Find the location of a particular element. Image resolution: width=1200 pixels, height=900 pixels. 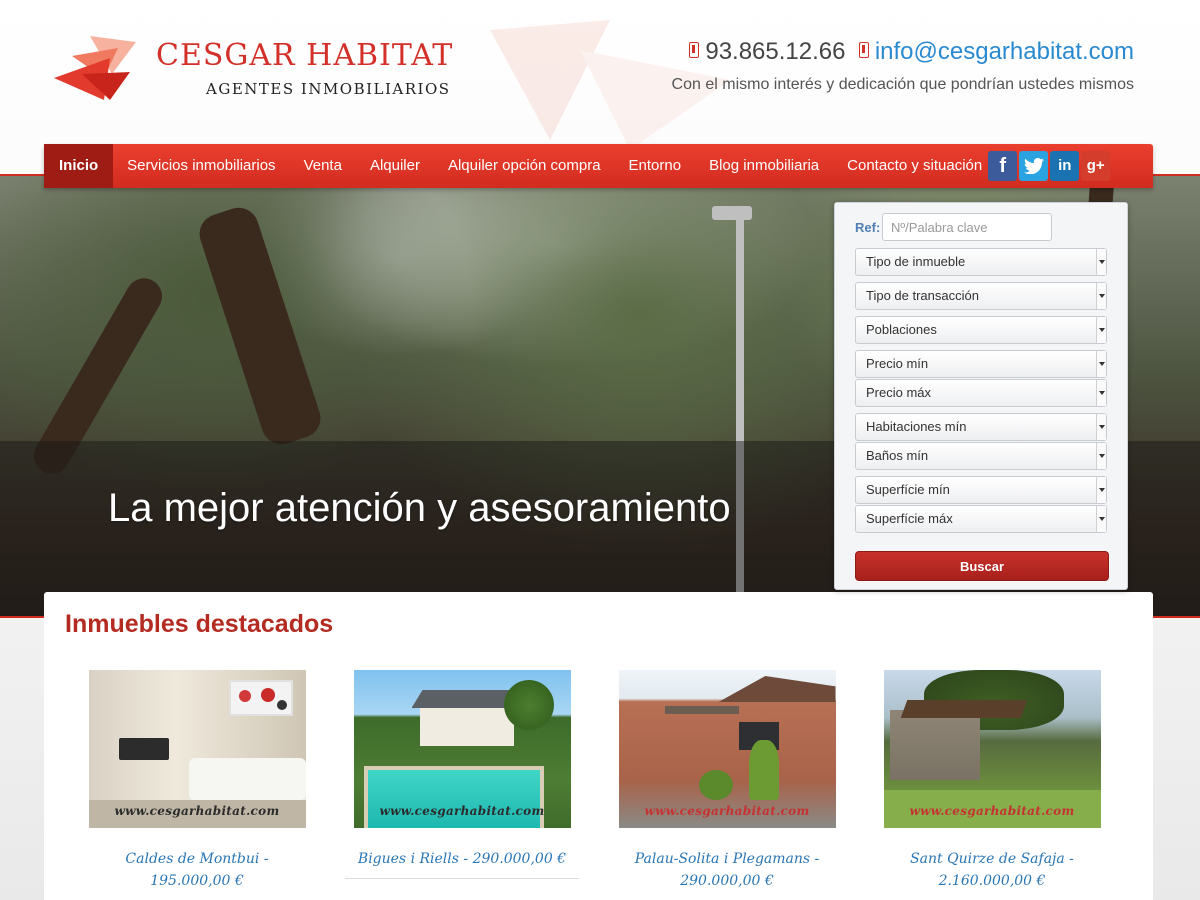

social-links: f in g+ is located at coordinates (1049, 166).